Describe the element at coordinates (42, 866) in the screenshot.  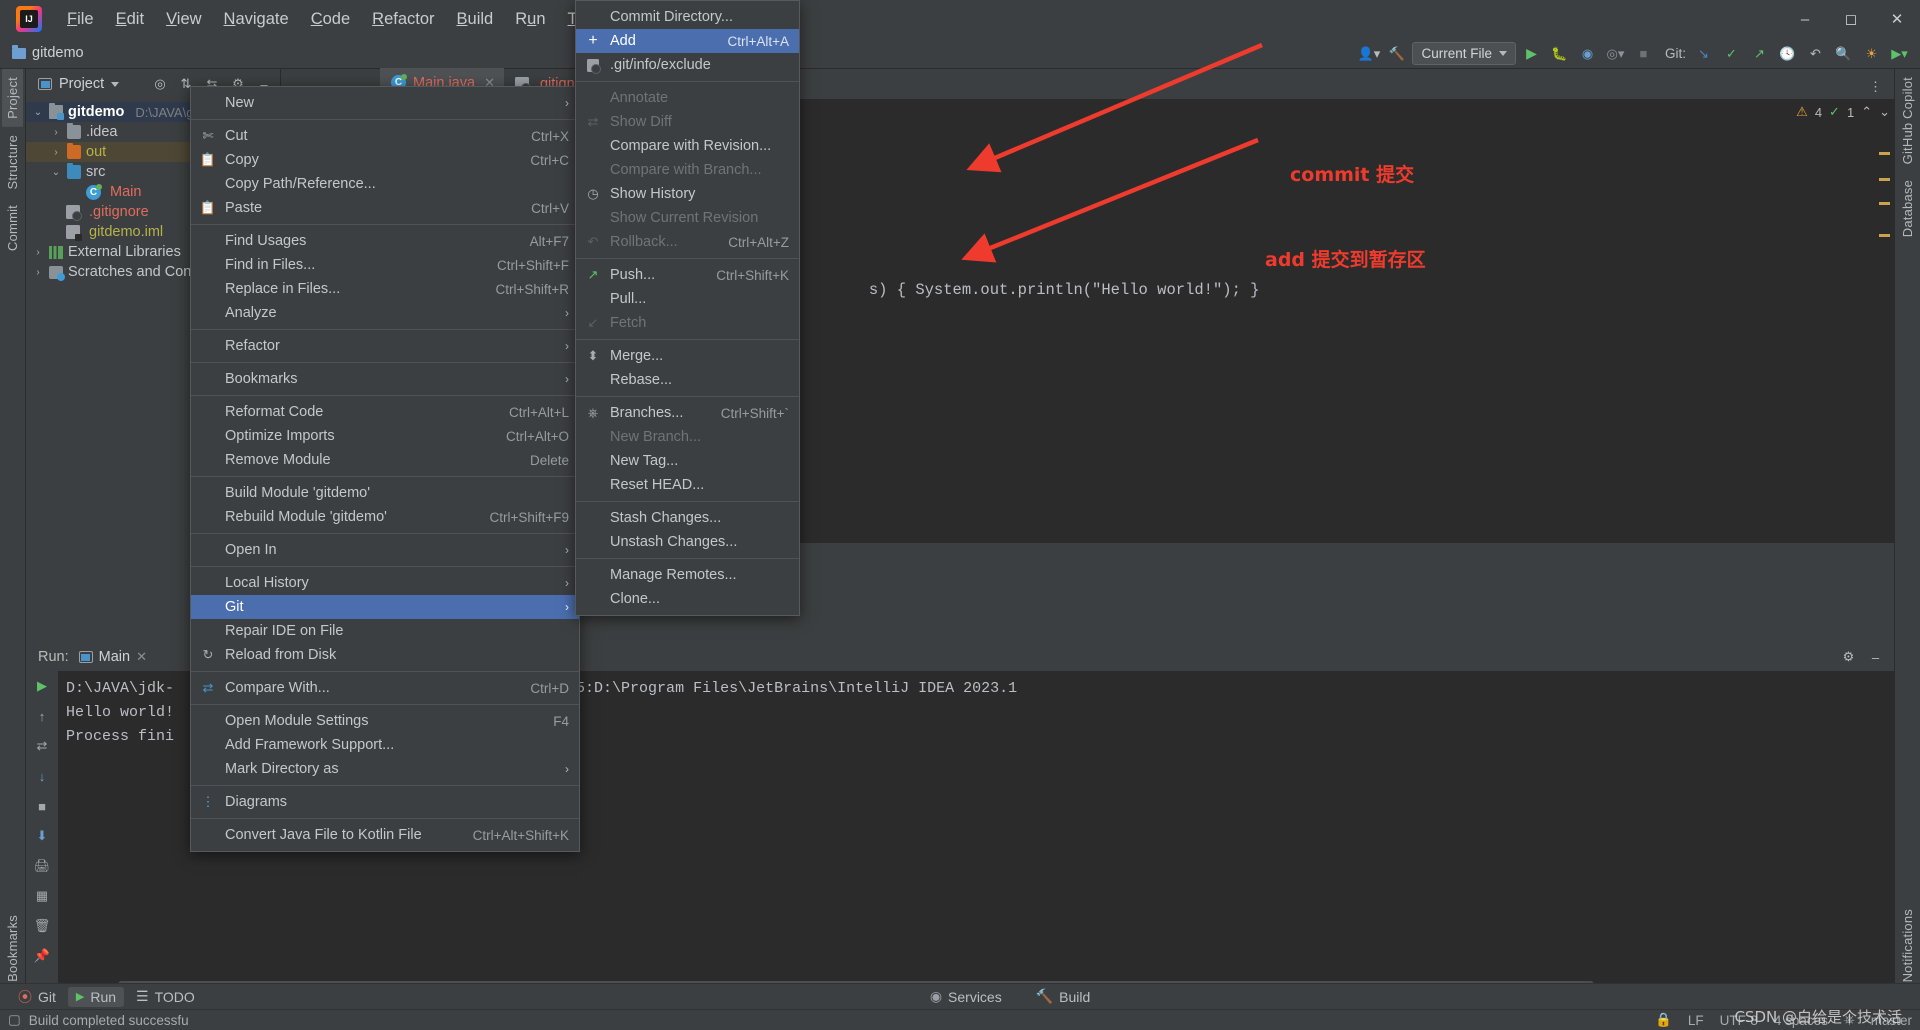
I see `print-icon: 🖨` at that location.